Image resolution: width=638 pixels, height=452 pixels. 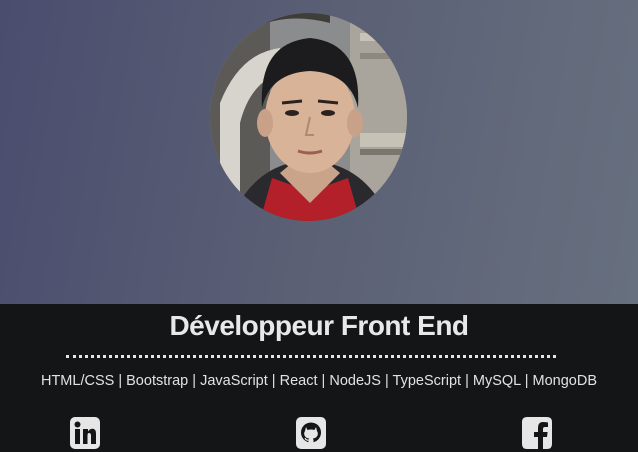 I want to click on github-link, so click(x=311, y=434).